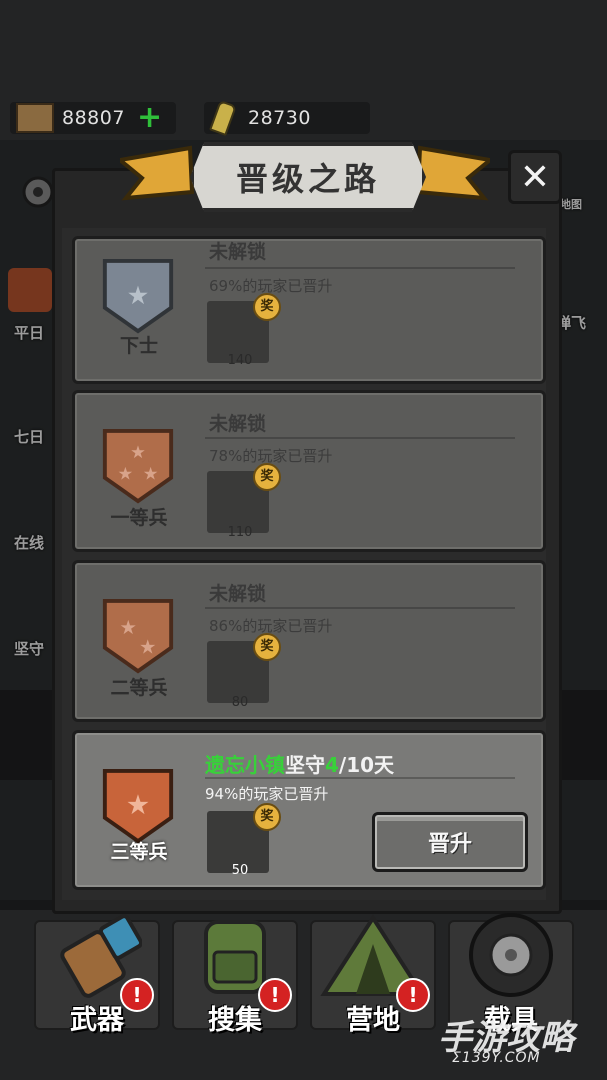  Describe the element at coordinates (373, 1020) in the screenshot. I see `nav-label: 营地` at that location.